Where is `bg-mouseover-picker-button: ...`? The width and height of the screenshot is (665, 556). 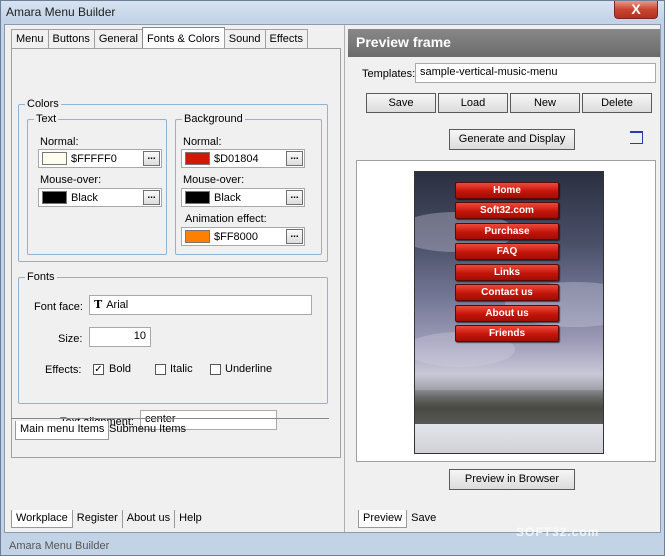
bg-mouseover-picker-button: ... is located at coordinates (294, 197).